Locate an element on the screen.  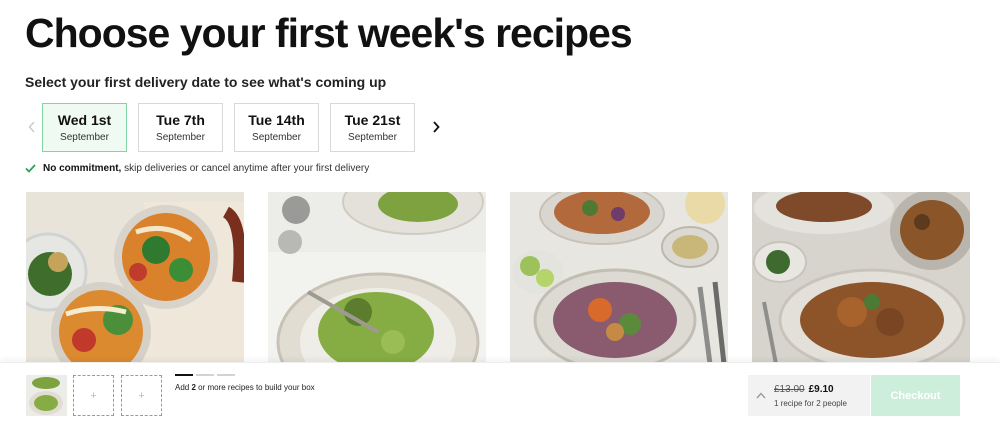
chevron-up-icon is located at coordinates (761, 395).